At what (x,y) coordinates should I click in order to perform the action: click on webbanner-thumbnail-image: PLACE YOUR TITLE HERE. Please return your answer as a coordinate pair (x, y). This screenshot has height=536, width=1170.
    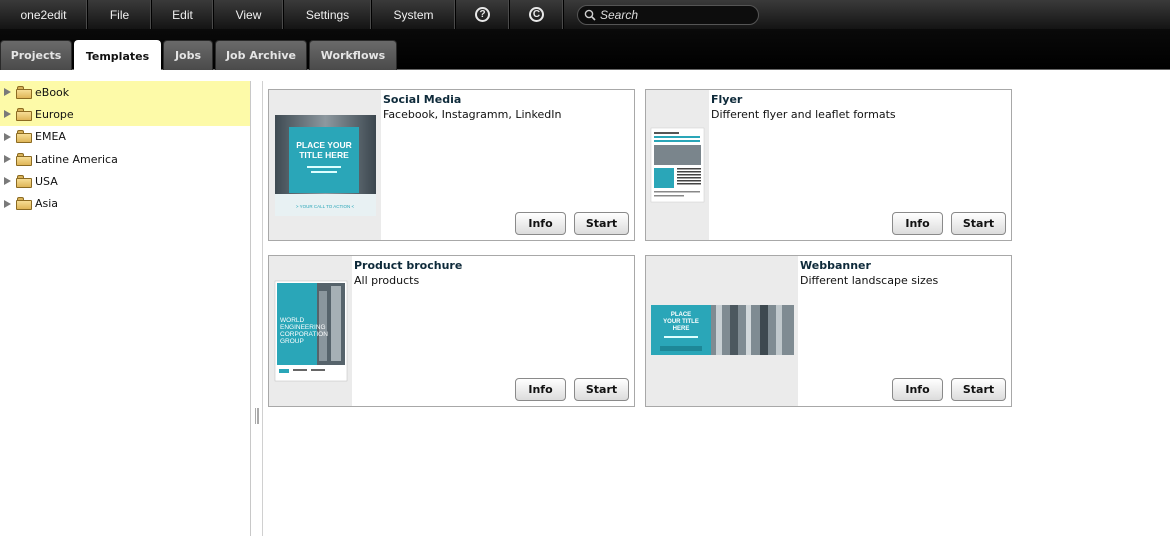
    Looking at the image, I should click on (722, 330).